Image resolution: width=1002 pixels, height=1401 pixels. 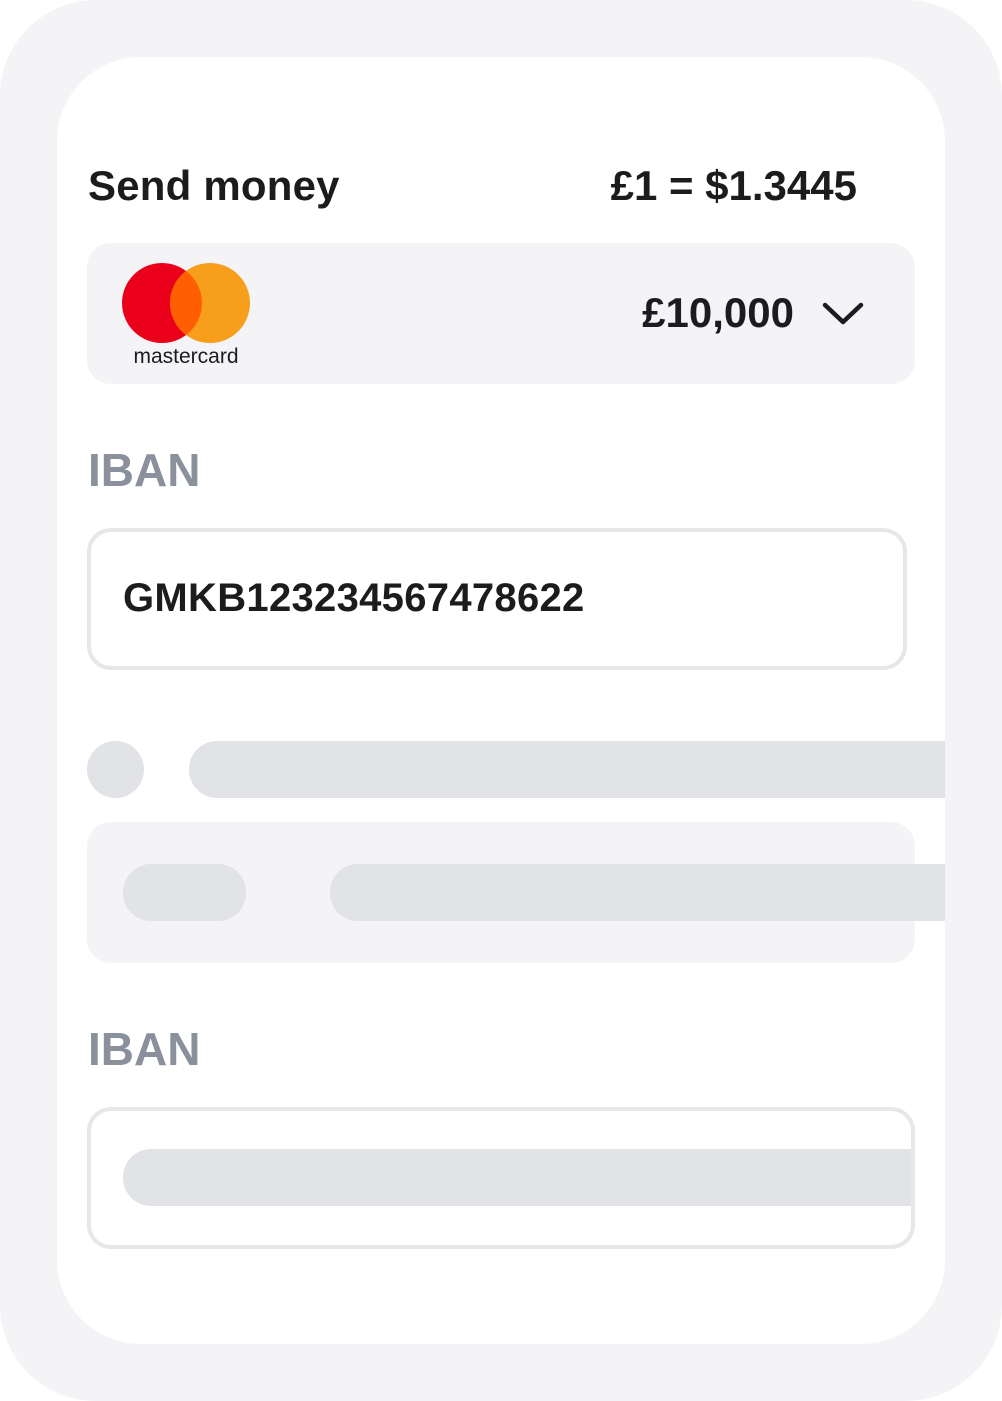 I want to click on skeleton-pill, so click(x=184, y=892).